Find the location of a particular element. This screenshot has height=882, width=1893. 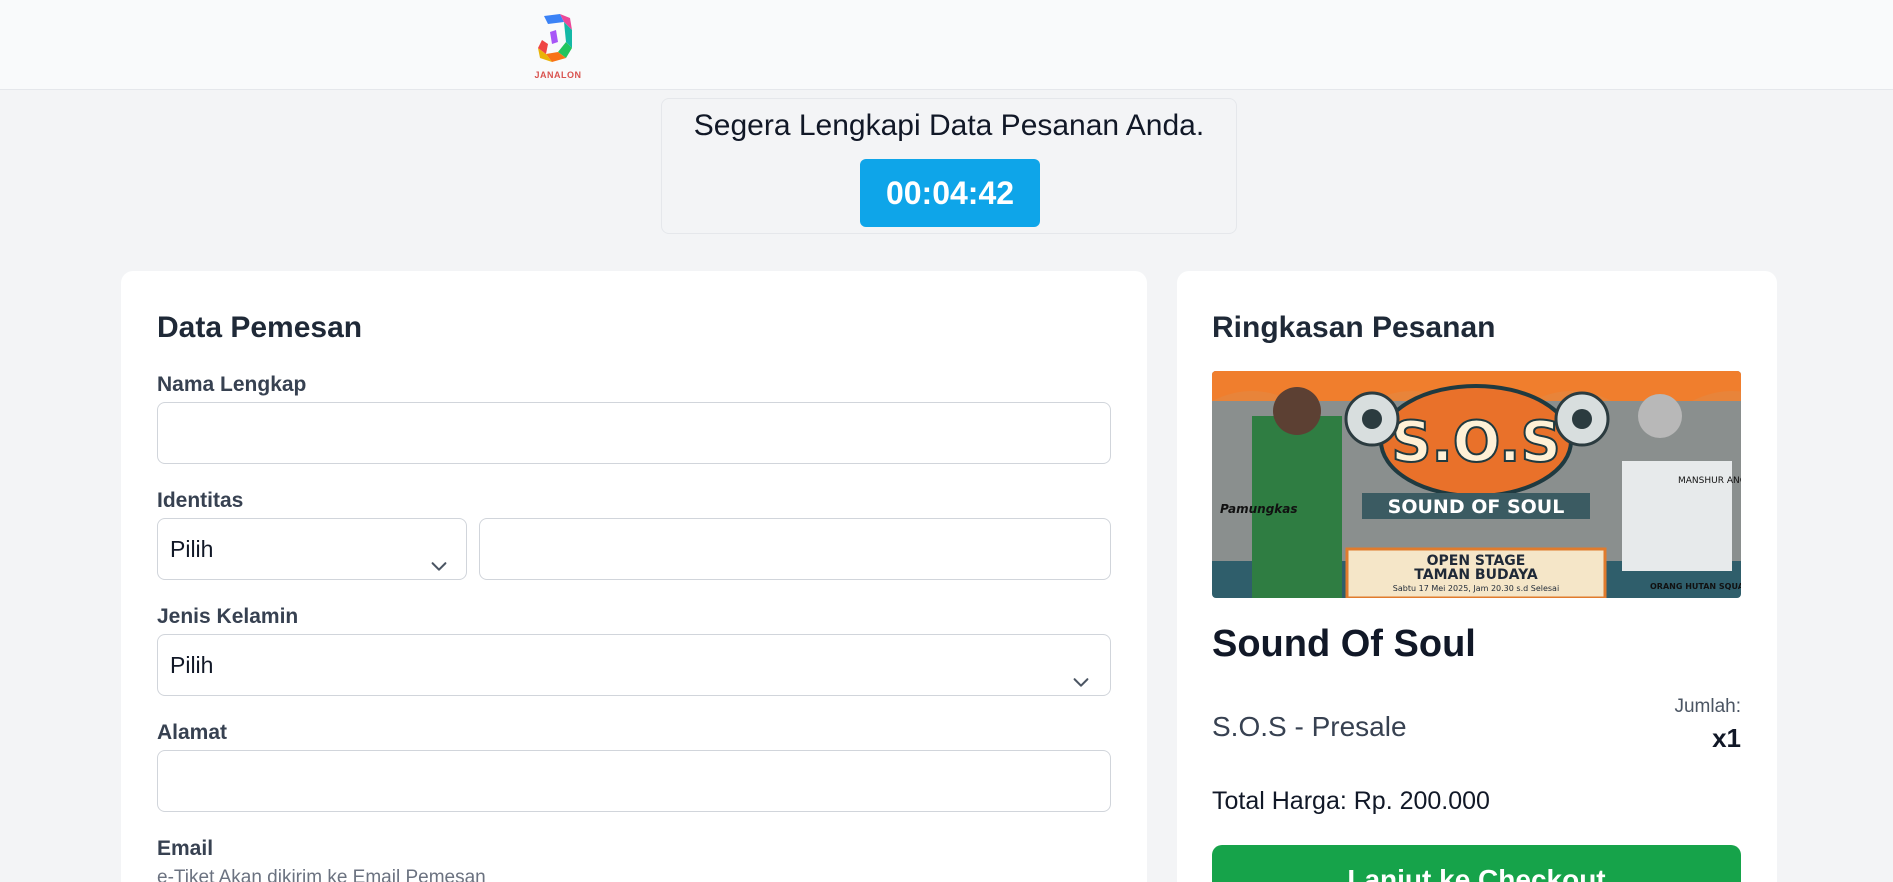

quantity-label: Jumlah: is located at coordinates (1707, 706).